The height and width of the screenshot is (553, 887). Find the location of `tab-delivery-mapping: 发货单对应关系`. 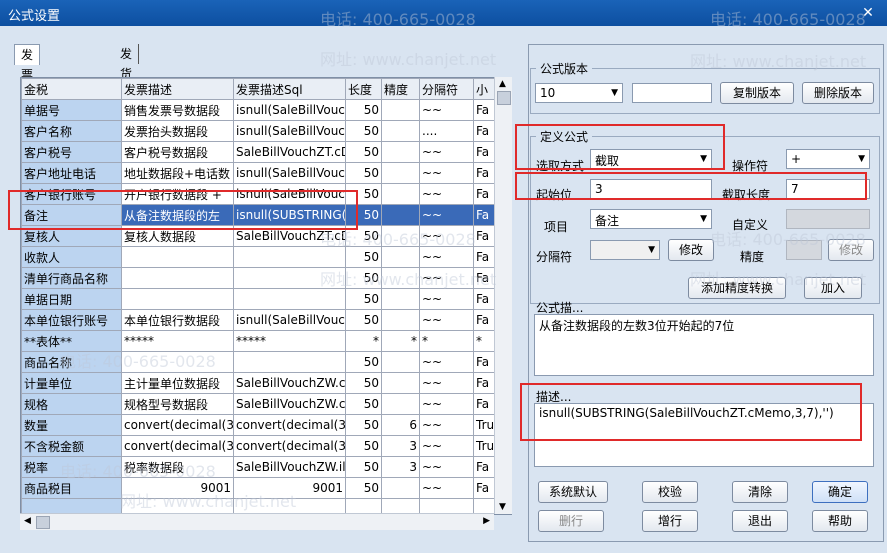

tab-delivery-mapping: 发货单对应关系 is located at coordinates (127, 112).